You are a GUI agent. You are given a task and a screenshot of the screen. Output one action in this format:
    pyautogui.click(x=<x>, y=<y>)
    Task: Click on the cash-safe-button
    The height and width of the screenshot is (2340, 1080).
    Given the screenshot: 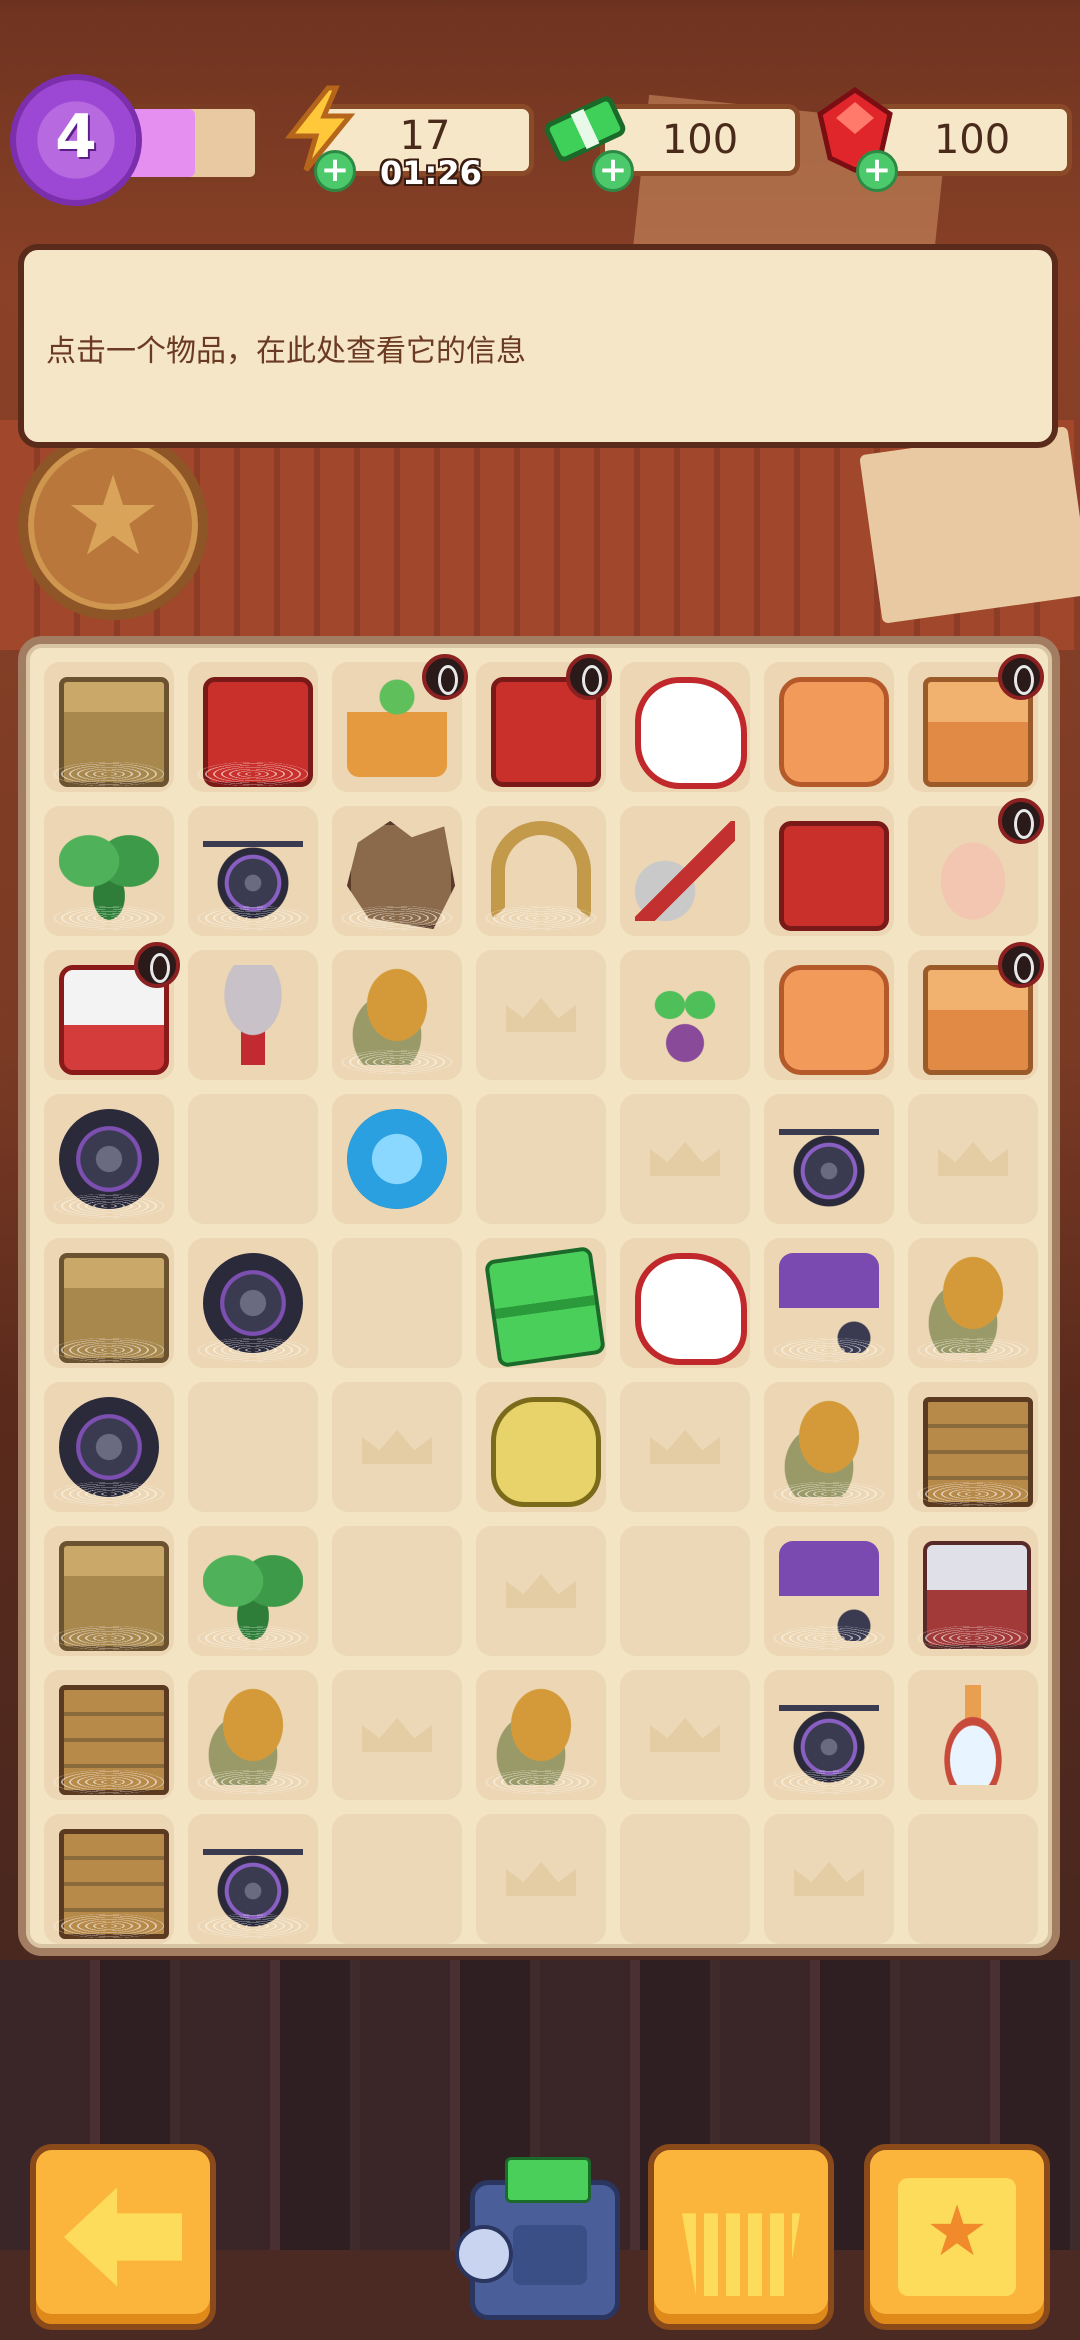 What is the action you would take?
    pyautogui.click(x=537, y=2238)
    